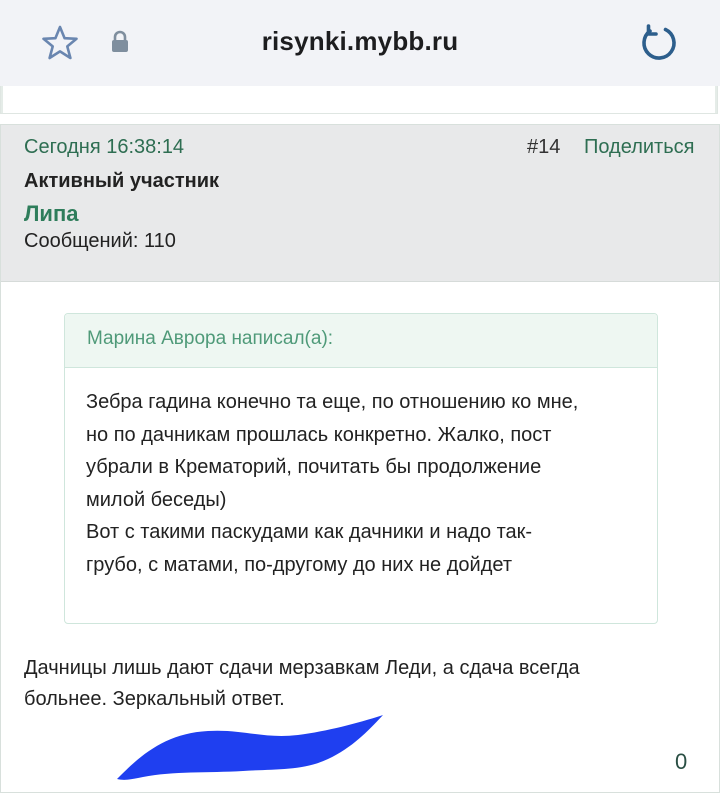 Image resolution: width=720 pixels, height=793 pixels. Describe the element at coordinates (122, 181) in the screenshot. I see `user-rank: Активный участник` at that location.